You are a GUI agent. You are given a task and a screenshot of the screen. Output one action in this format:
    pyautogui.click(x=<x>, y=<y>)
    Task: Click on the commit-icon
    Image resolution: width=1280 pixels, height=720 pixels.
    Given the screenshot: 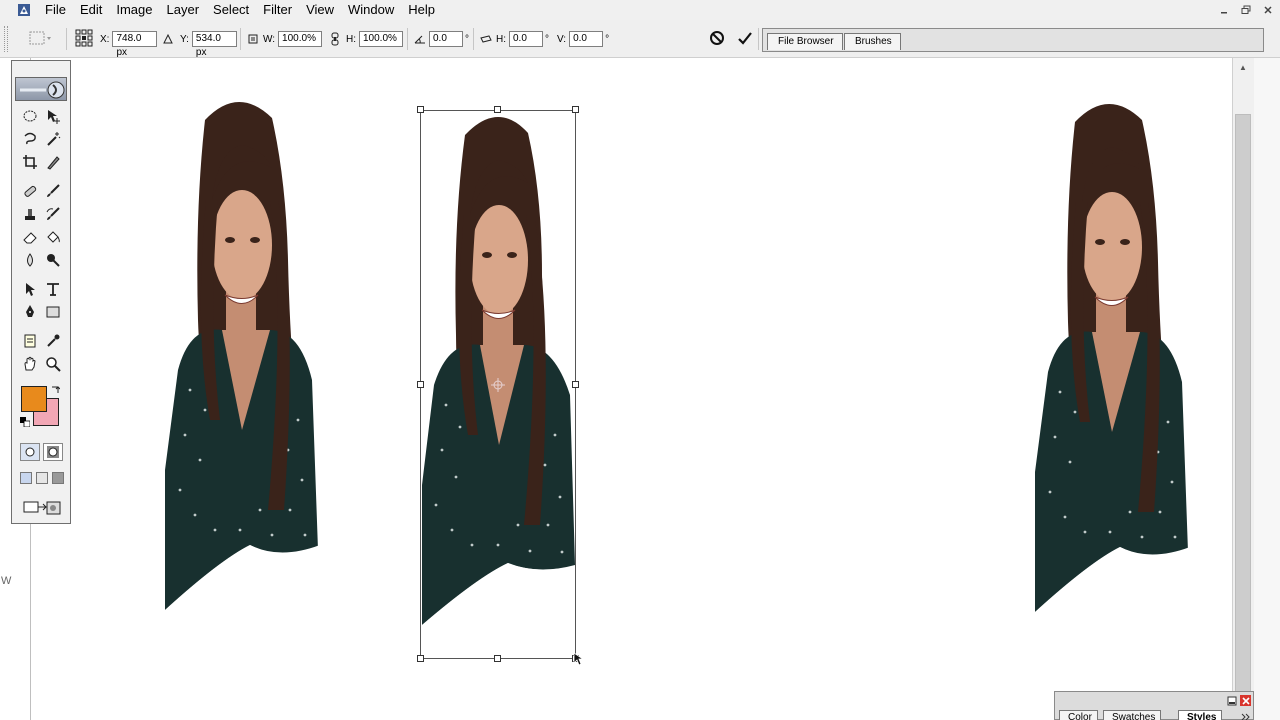 What is the action you would take?
    pyautogui.click(x=745, y=38)
    